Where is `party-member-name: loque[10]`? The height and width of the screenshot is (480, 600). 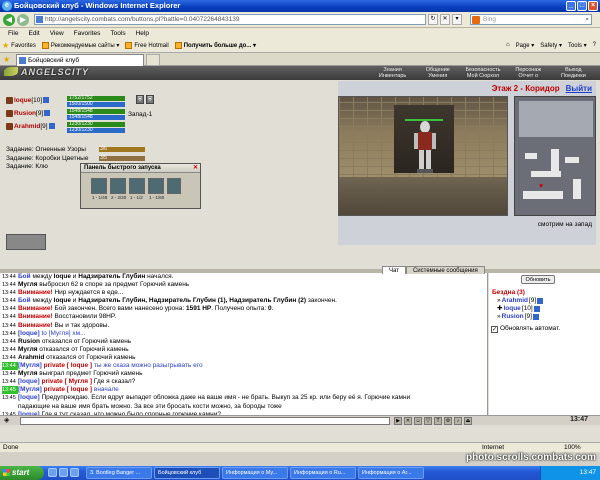
party-member-name: loque[10] is located at coordinates (32, 100).